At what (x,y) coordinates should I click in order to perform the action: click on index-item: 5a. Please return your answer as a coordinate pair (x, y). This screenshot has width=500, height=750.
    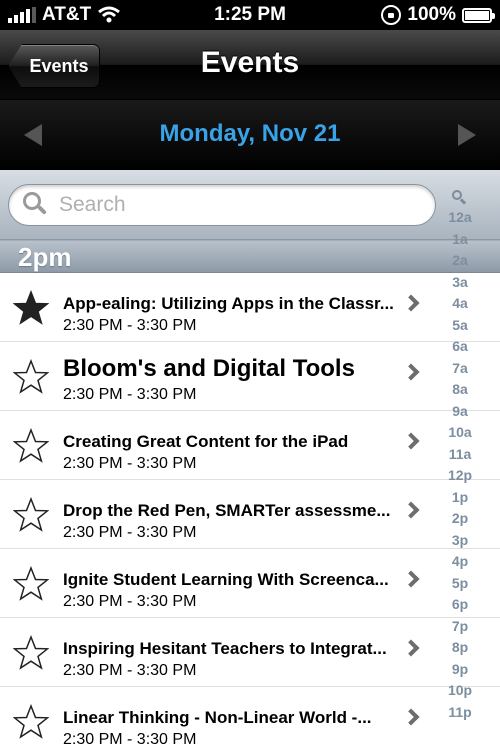
    Looking at the image, I should click on (460, 326).